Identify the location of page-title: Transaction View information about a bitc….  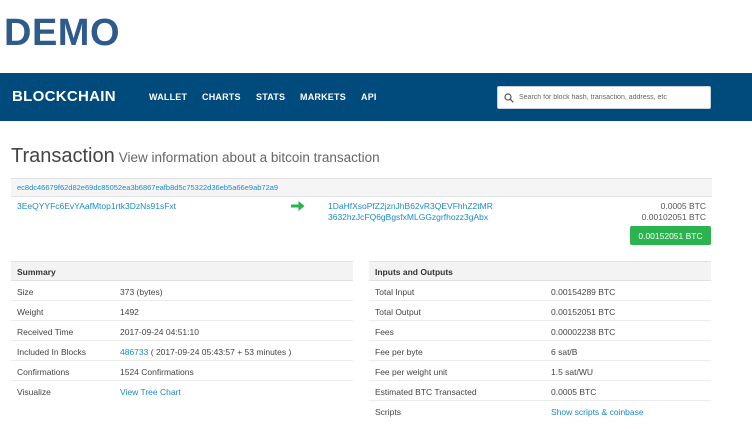
(195, 156).